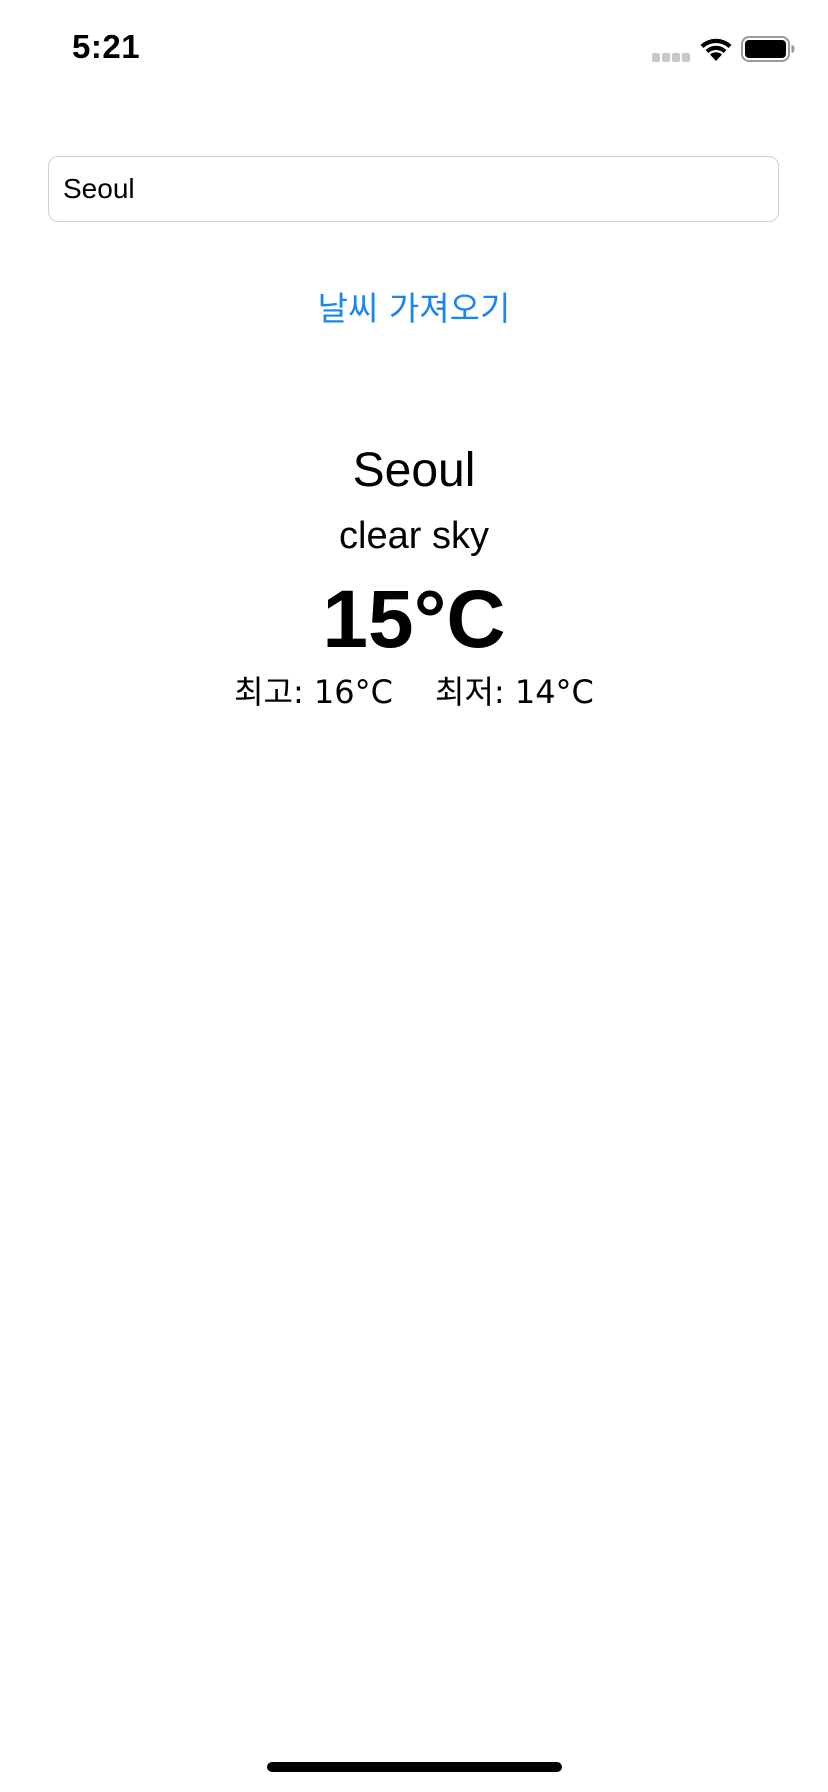  What do you see at coordinates (414, 1767) in the screenshot?
I see `home-indicator` at bounding box center [414, 1767].